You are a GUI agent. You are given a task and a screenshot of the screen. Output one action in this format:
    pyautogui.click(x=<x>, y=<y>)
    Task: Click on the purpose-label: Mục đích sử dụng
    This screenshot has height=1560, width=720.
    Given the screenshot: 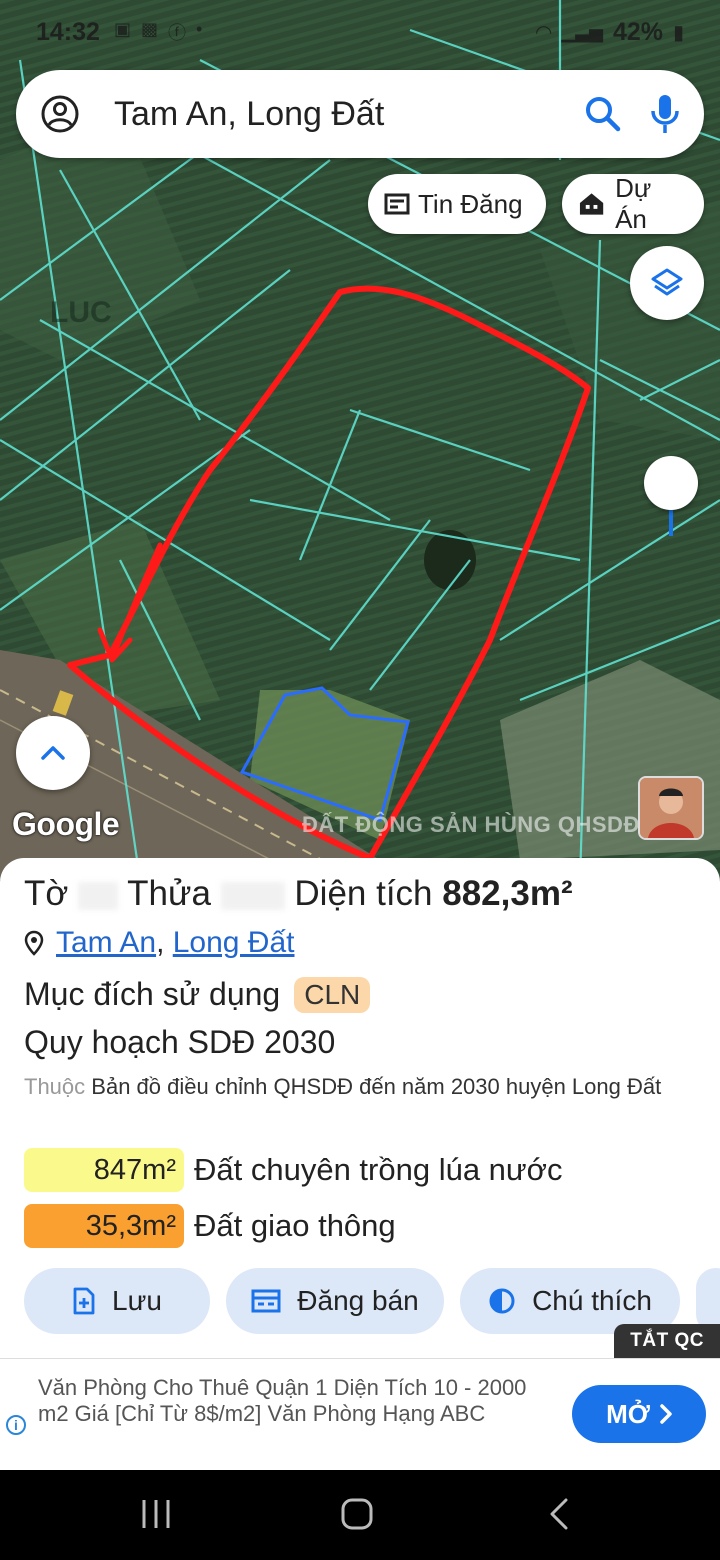 What is the action you would take?
    pyautogui.click(x=152, y=994)
    